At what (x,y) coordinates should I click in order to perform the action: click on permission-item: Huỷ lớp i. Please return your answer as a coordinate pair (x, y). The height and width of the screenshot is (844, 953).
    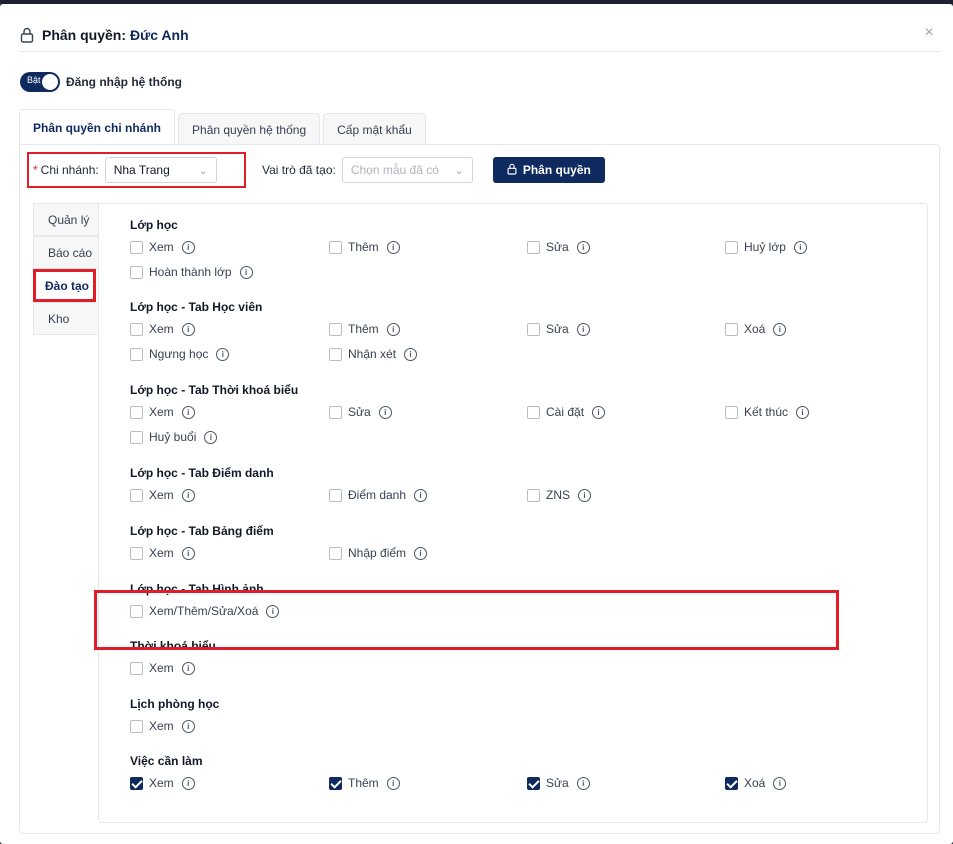
    Looking at the image, I should click on (766, 247).